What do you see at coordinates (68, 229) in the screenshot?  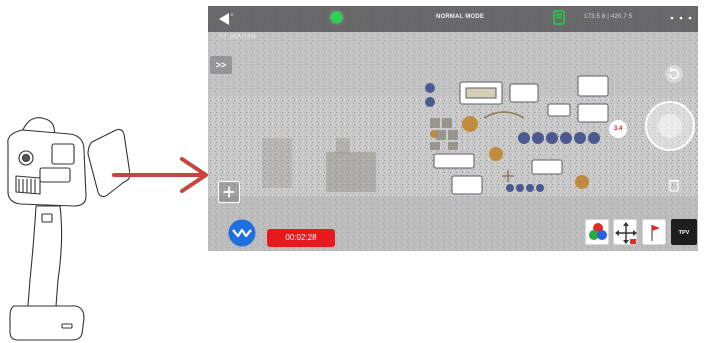 I see `handheld-scanner-illustration` at bounding box center [68, 229].